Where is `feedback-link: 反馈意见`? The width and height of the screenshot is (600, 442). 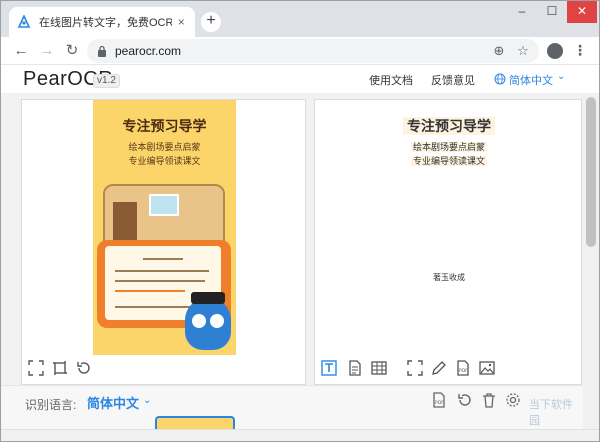
feedback-link: 反馈意见 is located at coordinates (453, 80).